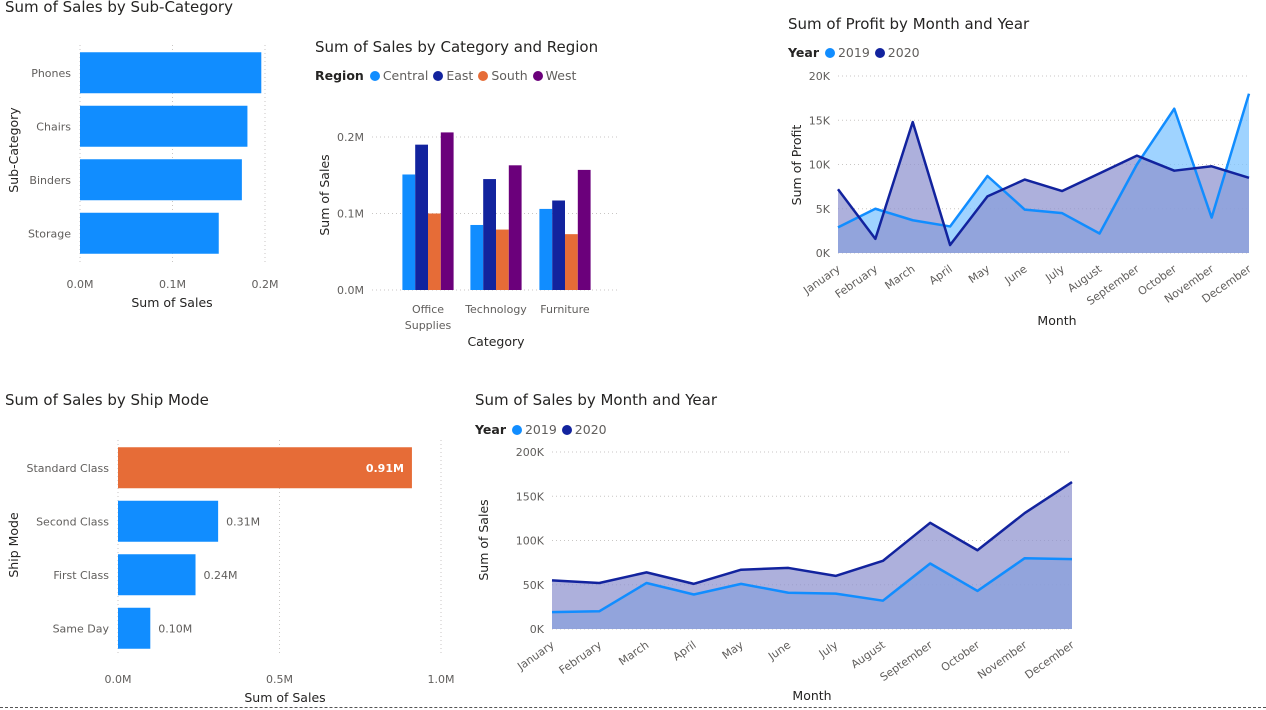 This screenshot has width=1266, height=710. What do you see at coordinates (779, 650) in the screenshot?
I see `salesmonth-x-tick-label: June` at bounding box center [779, 650].